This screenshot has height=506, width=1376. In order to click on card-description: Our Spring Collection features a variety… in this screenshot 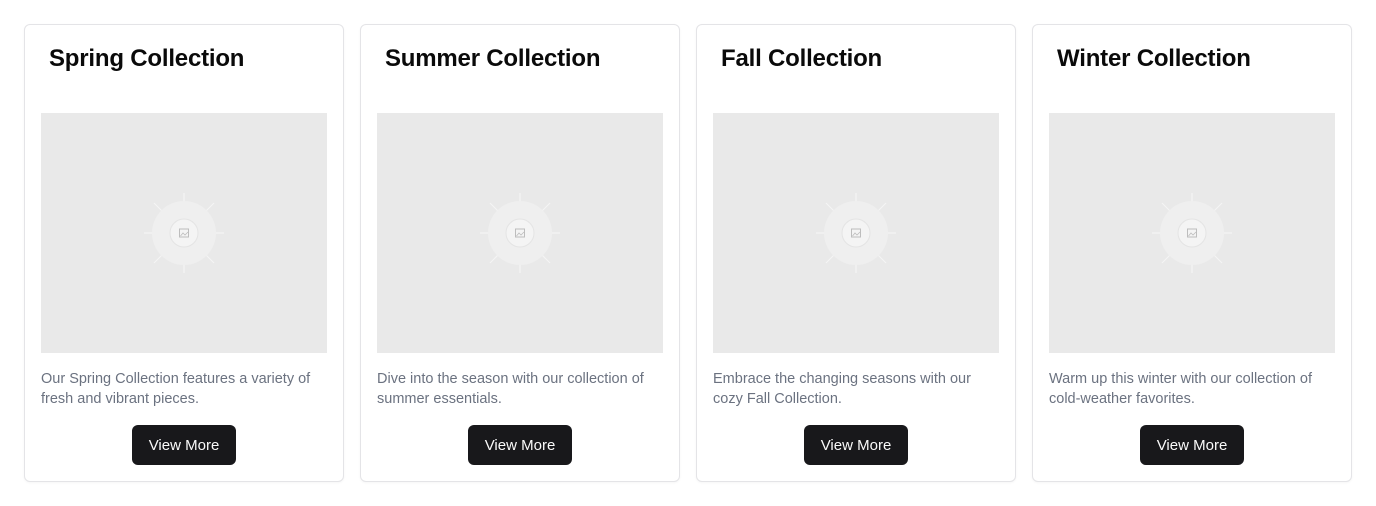, I will do `click(176, 389)`.